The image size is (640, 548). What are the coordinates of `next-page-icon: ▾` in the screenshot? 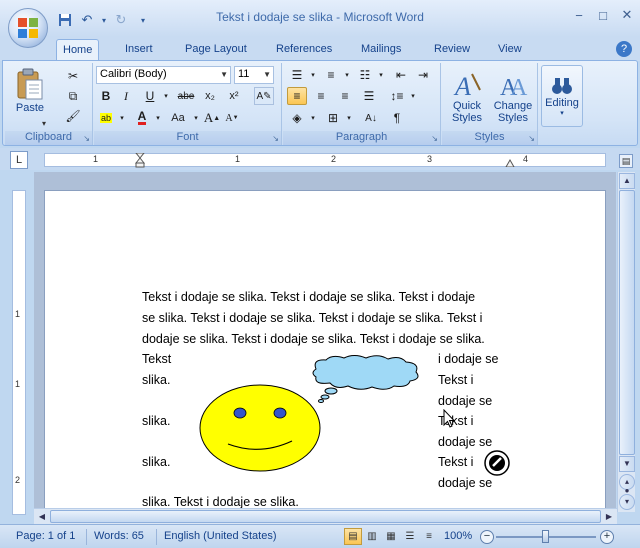 It's located at (627, 502).